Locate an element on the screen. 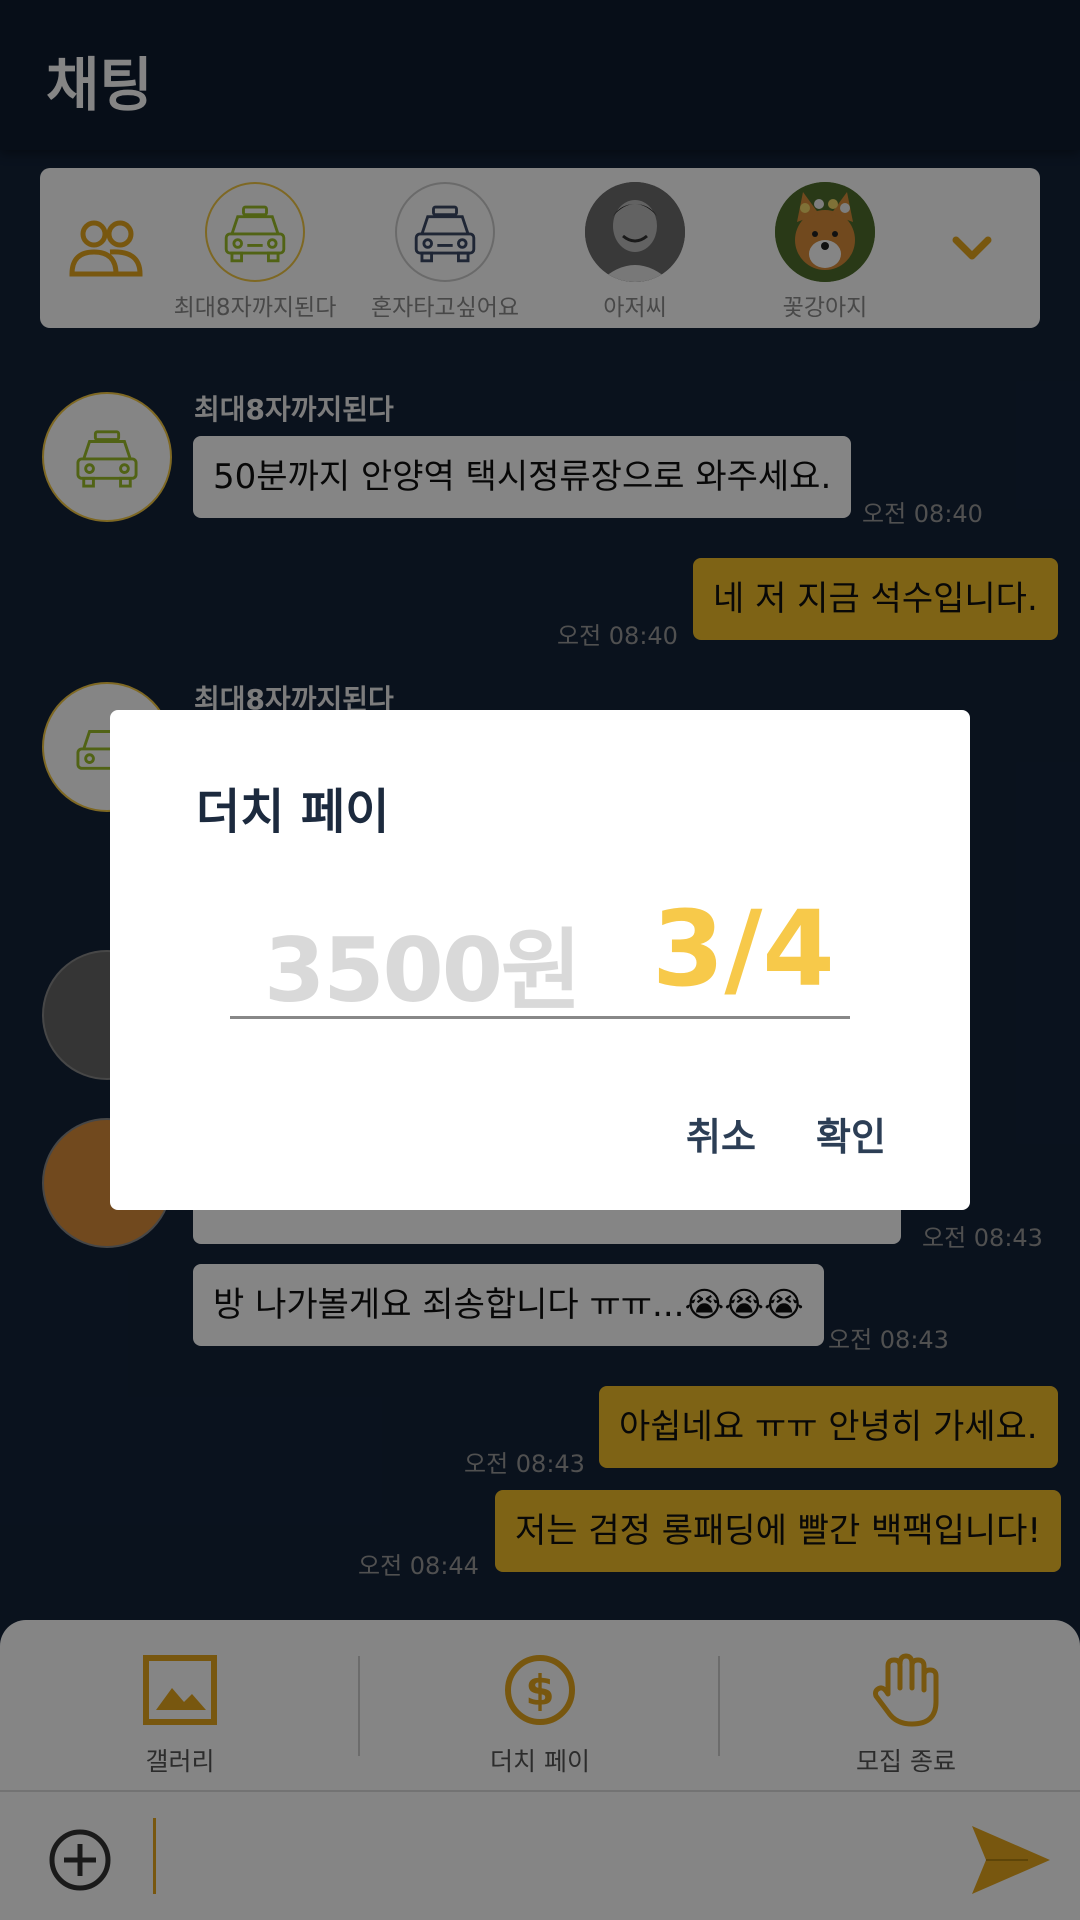 The height and width of the screenshot is (1920, 1080). split-fraction: 3/4 is located at coordinates (743, 949).